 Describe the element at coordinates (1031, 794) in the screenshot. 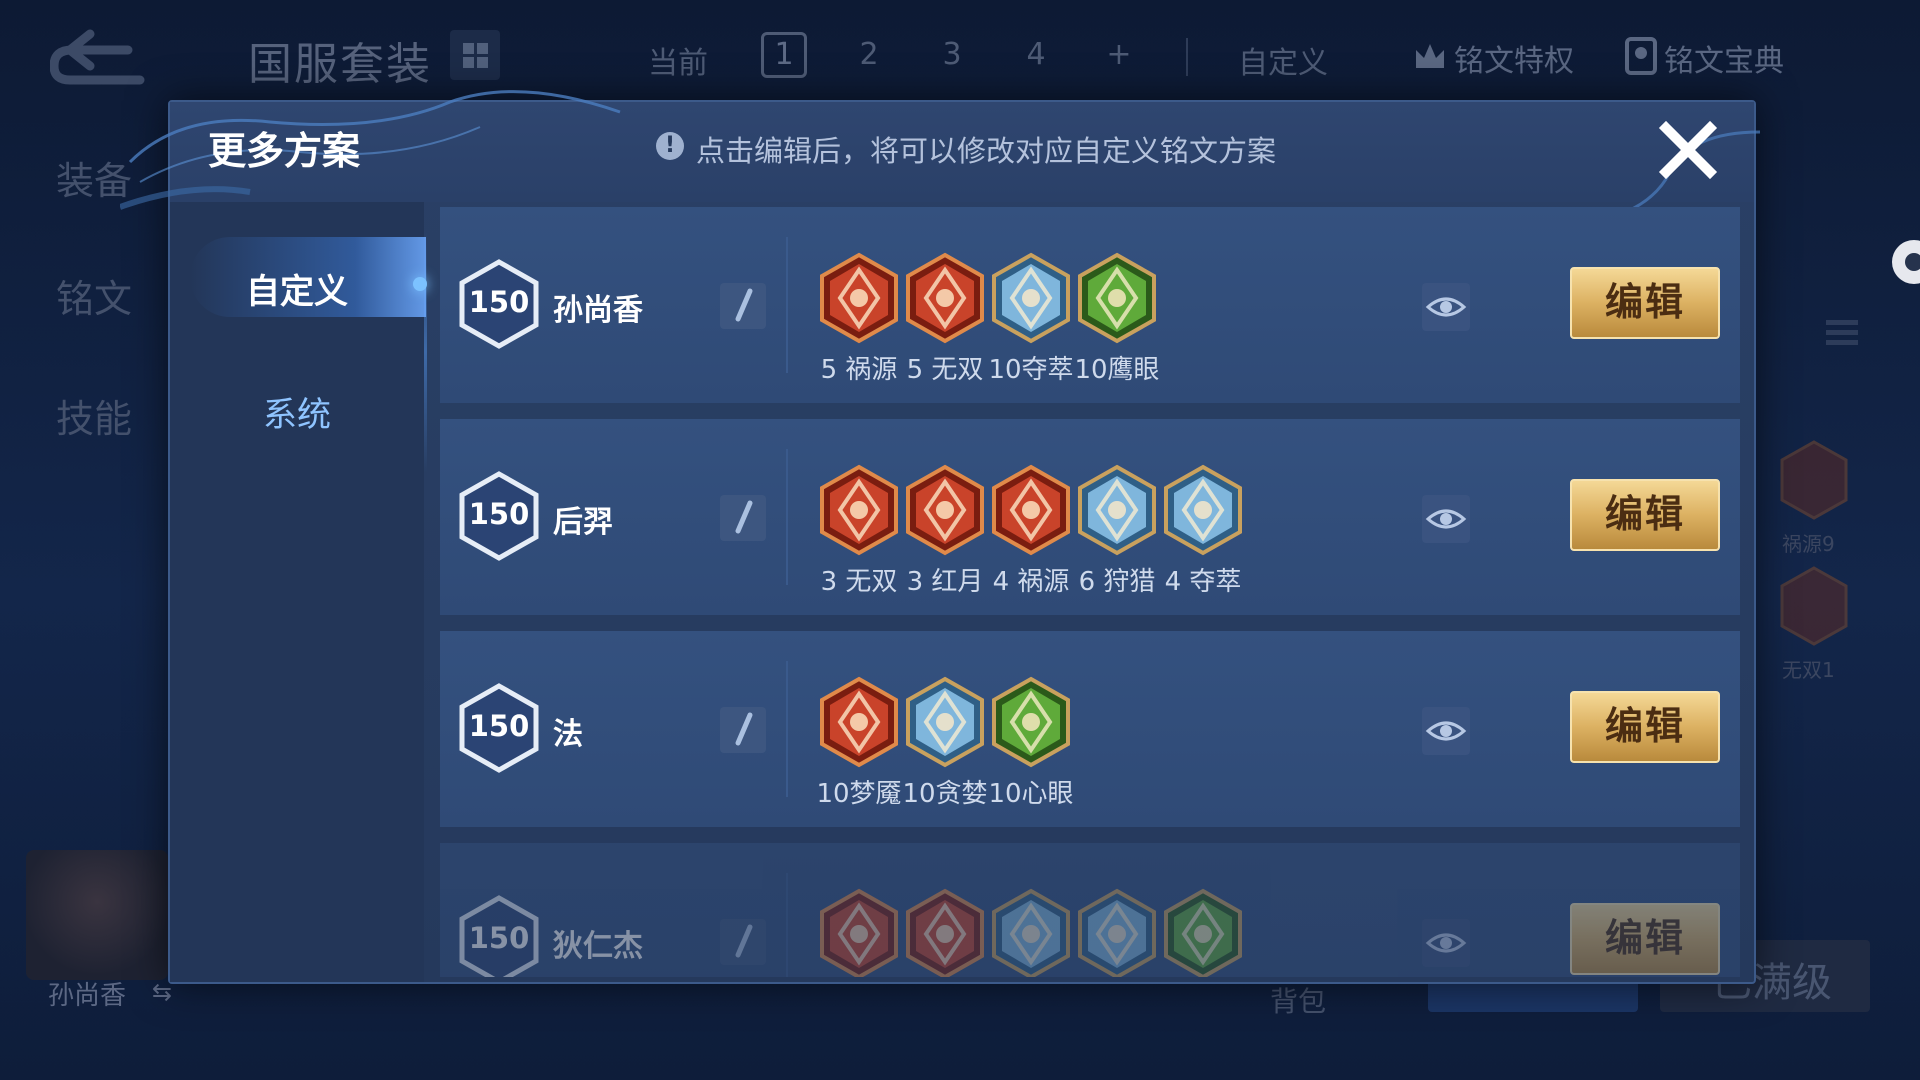

I see `rune-label: 10心眼` at that location.